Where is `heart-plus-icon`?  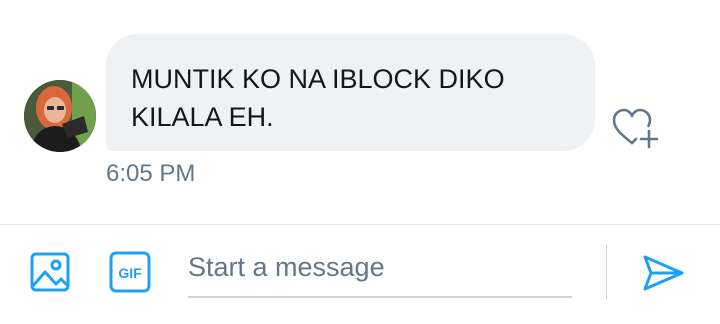
heart-plus-icon is located at coordinates (635, 128).